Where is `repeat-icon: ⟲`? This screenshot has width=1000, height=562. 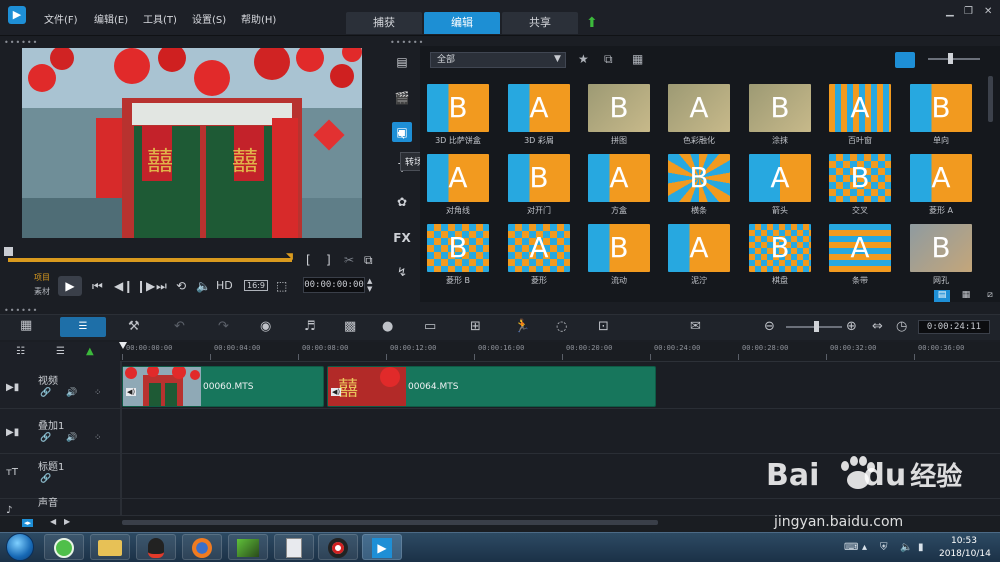
repeat-icon: ⟲ is located at coordinates (181, 286).